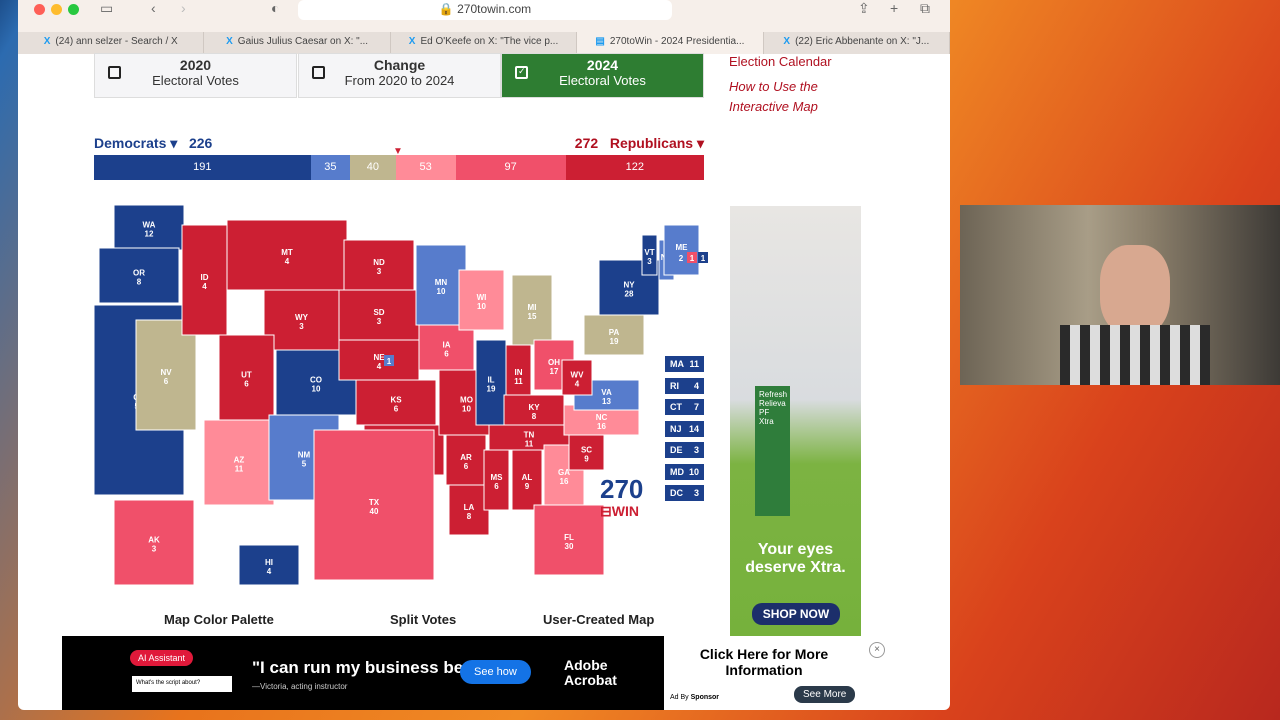  Describe the element at coordinates (529, 444) in the screenshot. I see `state-votes: 11` at that location.